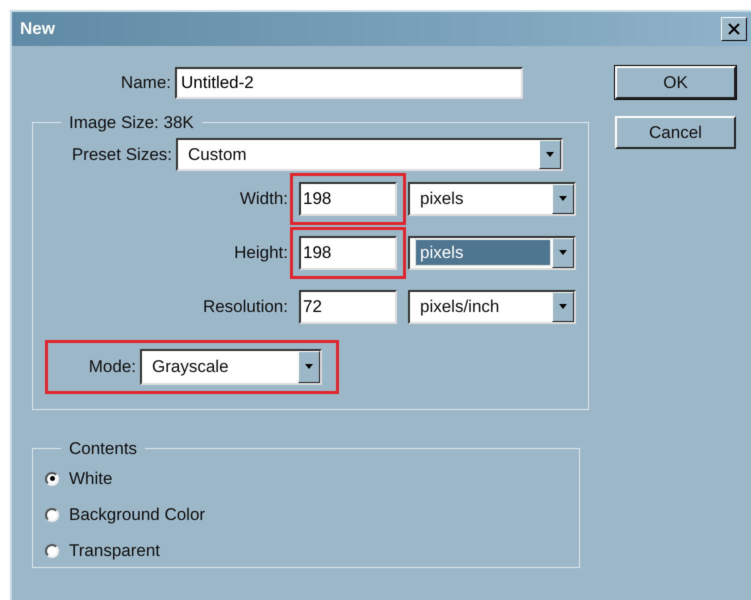 The width and height of the screenshot is (751, 600). I want to click on radio-option: White, so click(306, 479).